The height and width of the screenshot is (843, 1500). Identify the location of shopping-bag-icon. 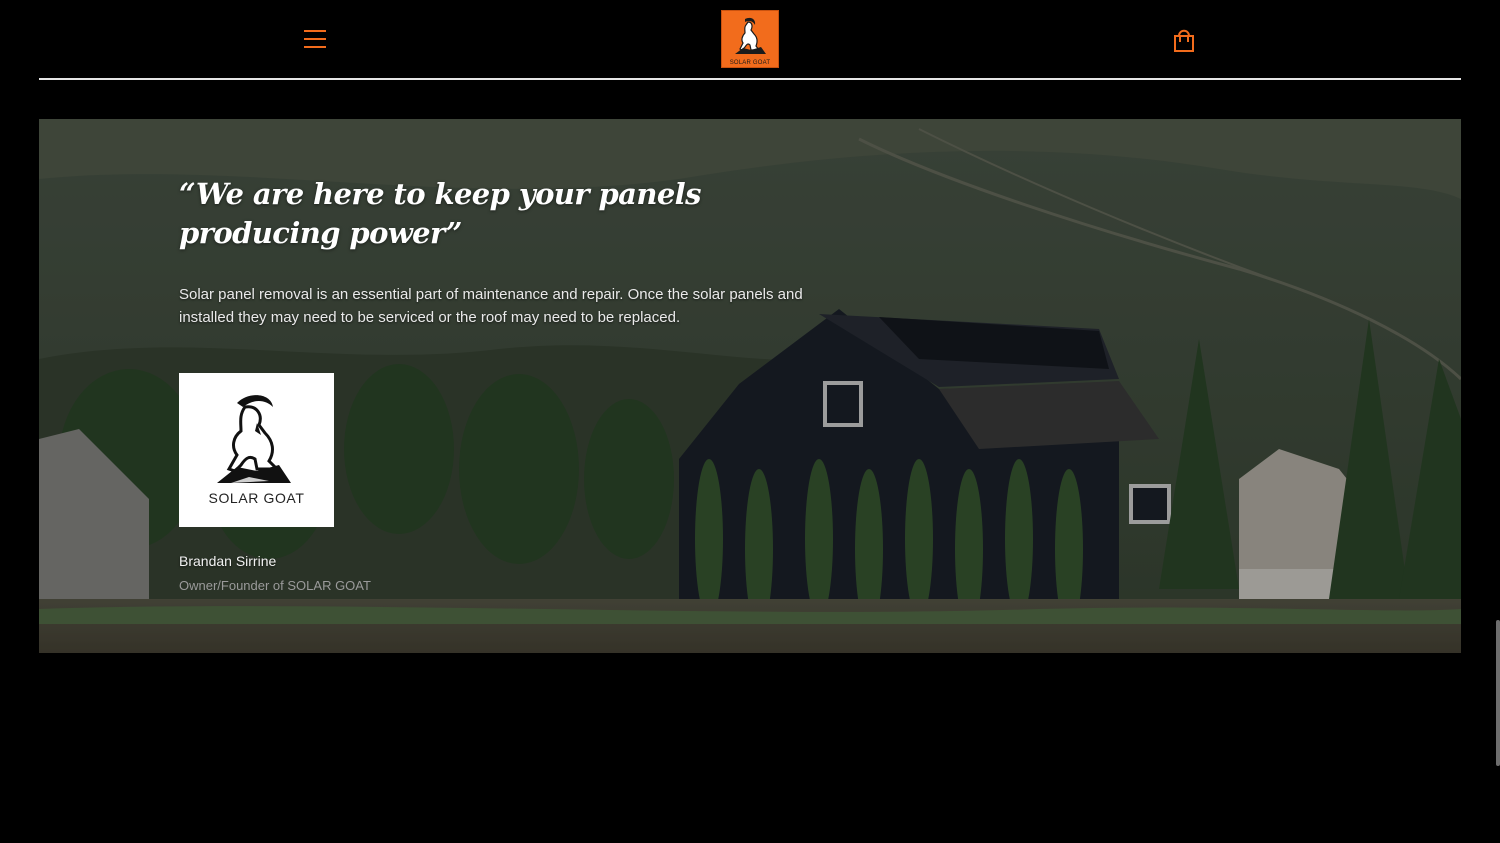
(1184, 40).